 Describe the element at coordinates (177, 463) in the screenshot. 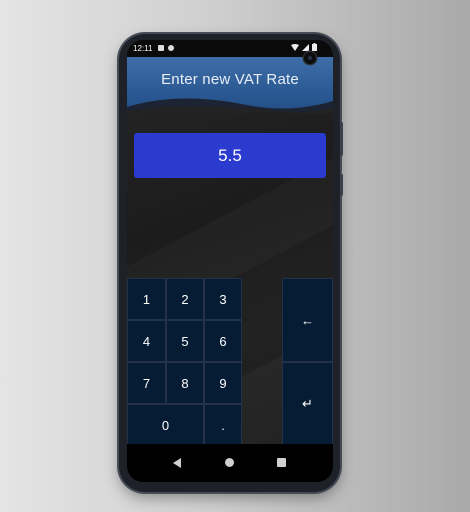

I see `back-icon` at that location.